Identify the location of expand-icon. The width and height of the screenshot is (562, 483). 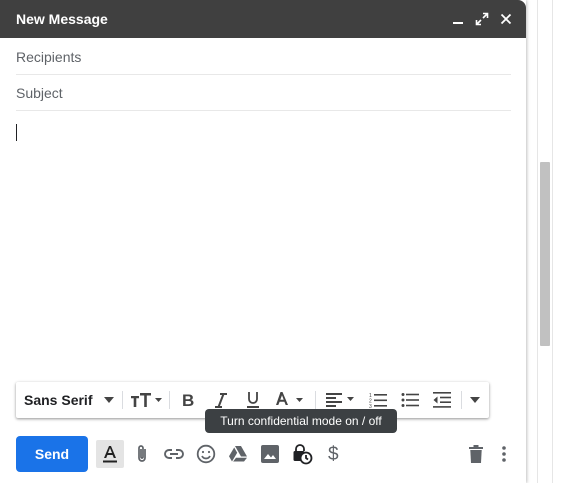
(482, 19).